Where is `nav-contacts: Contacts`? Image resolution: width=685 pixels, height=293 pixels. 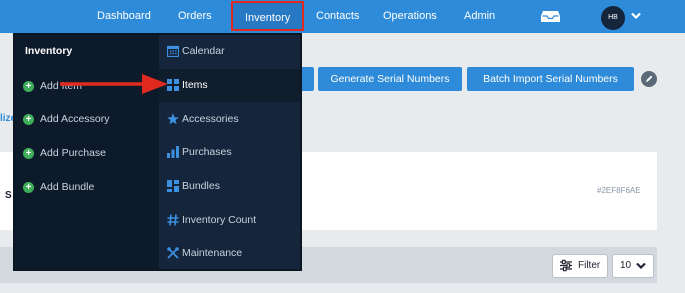
nav-contacts: Contacts is located at coordinates (337, 16).